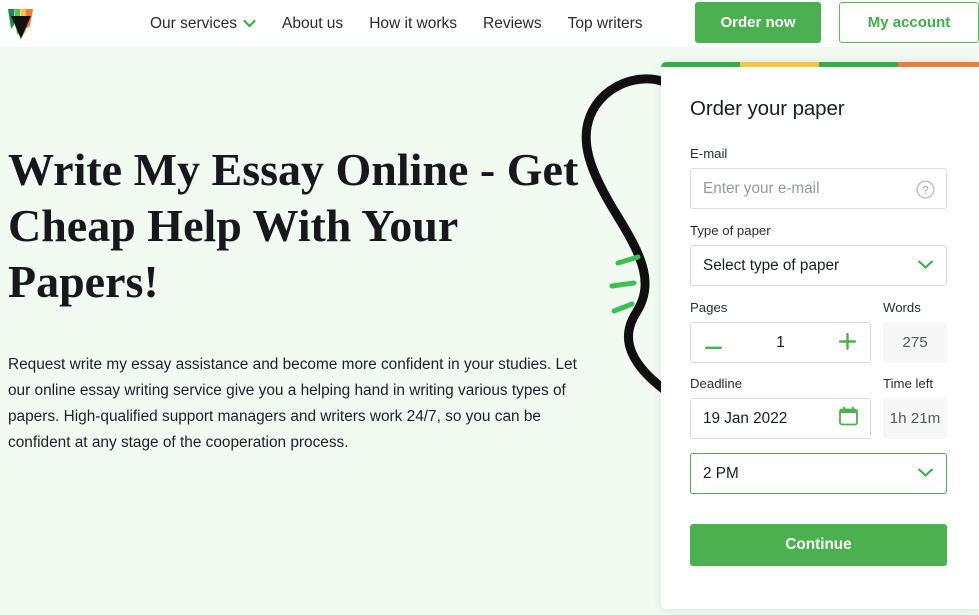  Describe the element at coordinates (767, 108) in the screenshot. I see `order-form-title: Order your paper` at that location.